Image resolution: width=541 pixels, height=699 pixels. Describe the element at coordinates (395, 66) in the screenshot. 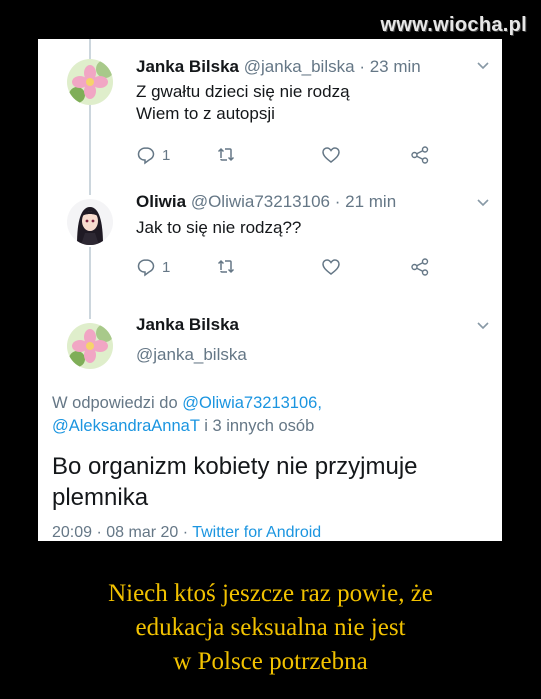

I see `tweet-time: 23 min` at that location.